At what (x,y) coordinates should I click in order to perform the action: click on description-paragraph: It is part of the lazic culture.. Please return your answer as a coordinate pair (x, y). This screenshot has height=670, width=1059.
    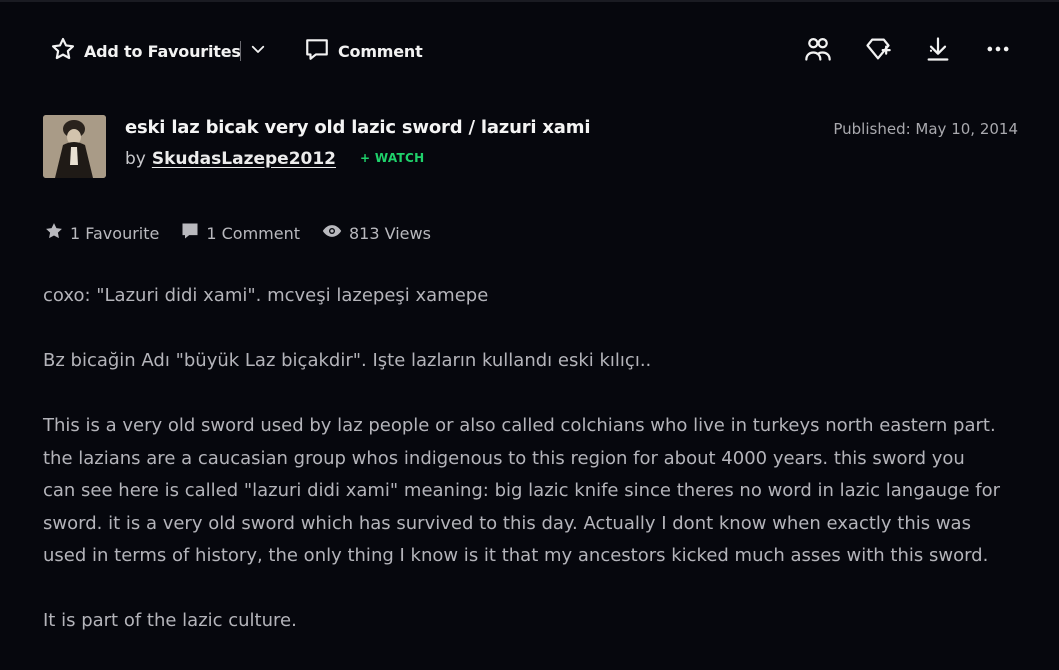
    Looking at the image, I should click on (170, 620).